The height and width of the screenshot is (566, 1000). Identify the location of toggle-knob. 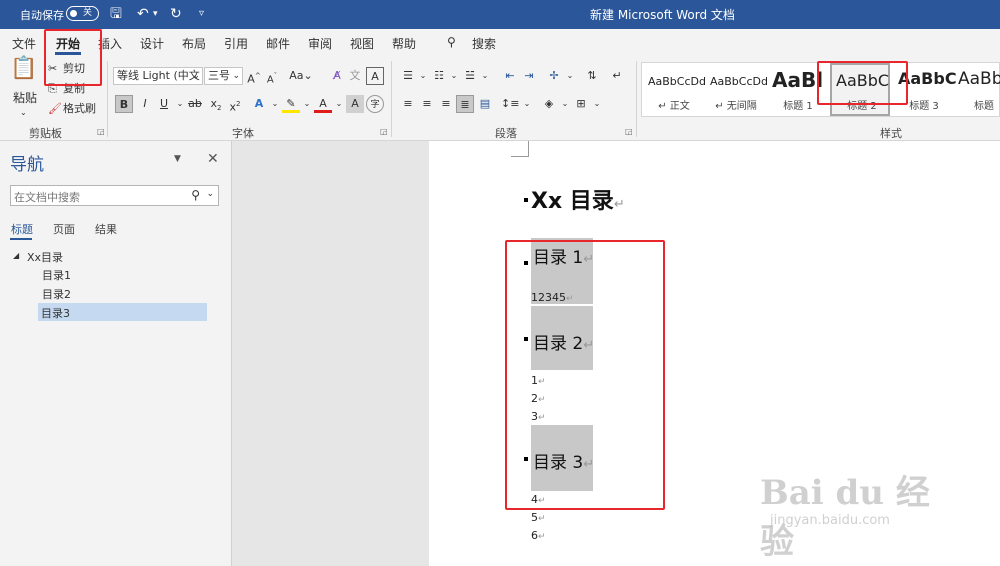
(73, 13).